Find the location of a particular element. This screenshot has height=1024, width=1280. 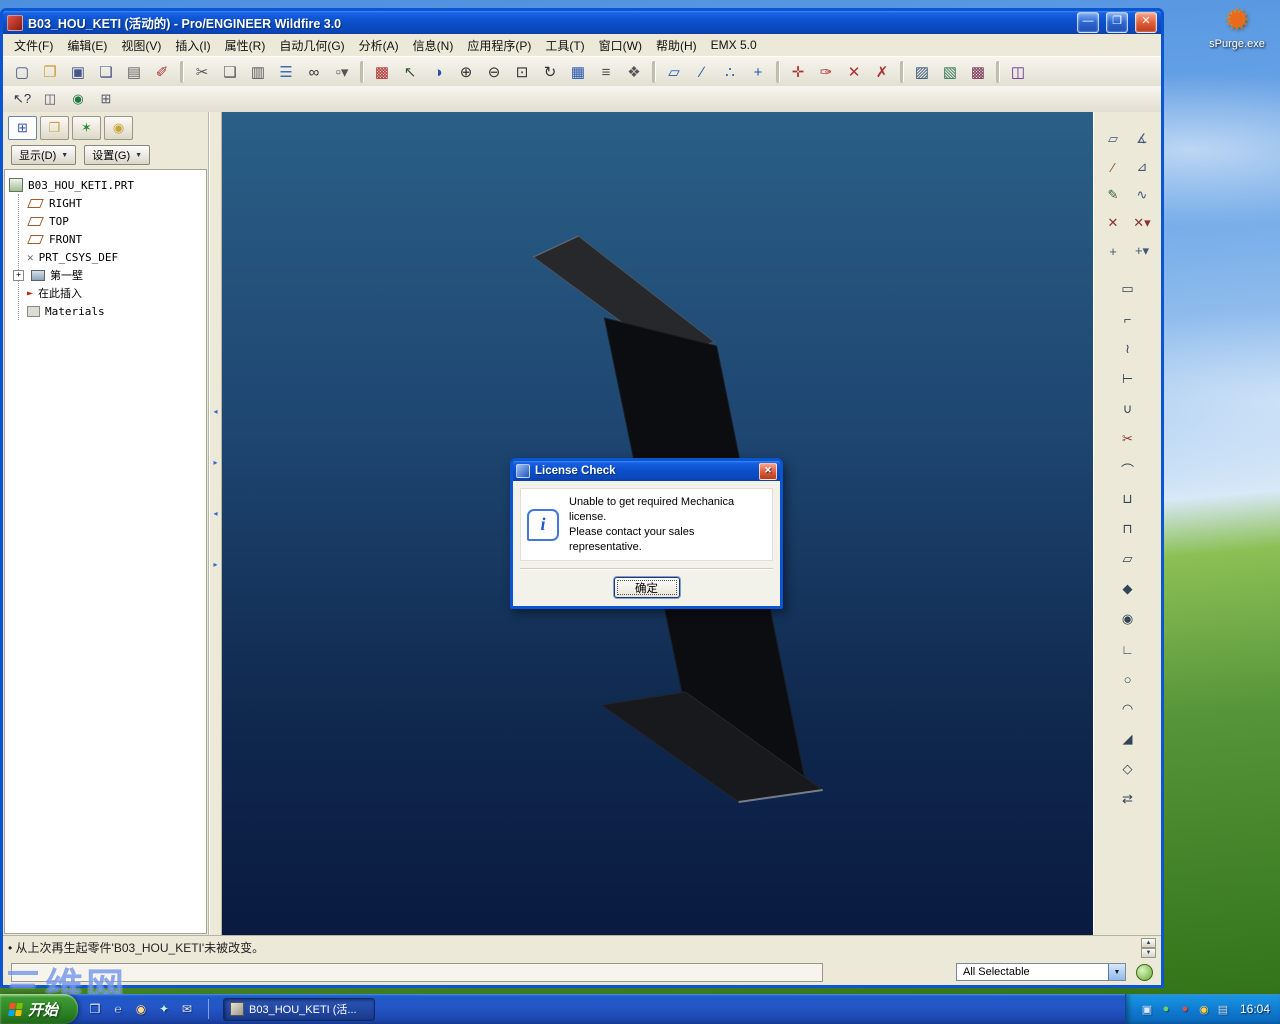

mirror-tool-icon: ⇄ is located at coordinates (1127, 799).